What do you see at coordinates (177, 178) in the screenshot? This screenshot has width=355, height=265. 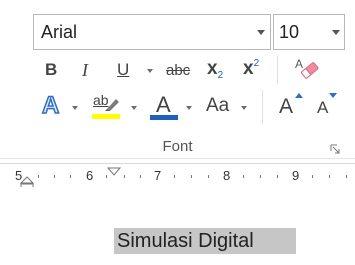 I see `horizontal-ruler: 5 6 7 8 9` at bounding box center [177, 178].